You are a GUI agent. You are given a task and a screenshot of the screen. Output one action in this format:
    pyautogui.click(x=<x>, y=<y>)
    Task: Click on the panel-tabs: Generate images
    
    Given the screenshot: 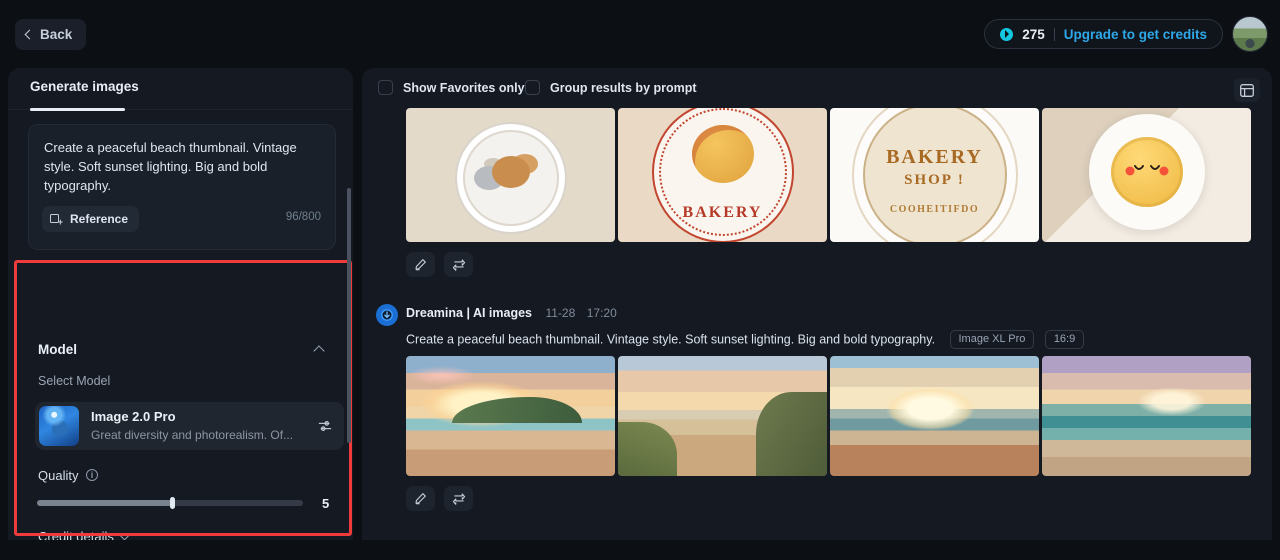 What is the action you would take?
    pyautogui.click(x=180, y=89)
    